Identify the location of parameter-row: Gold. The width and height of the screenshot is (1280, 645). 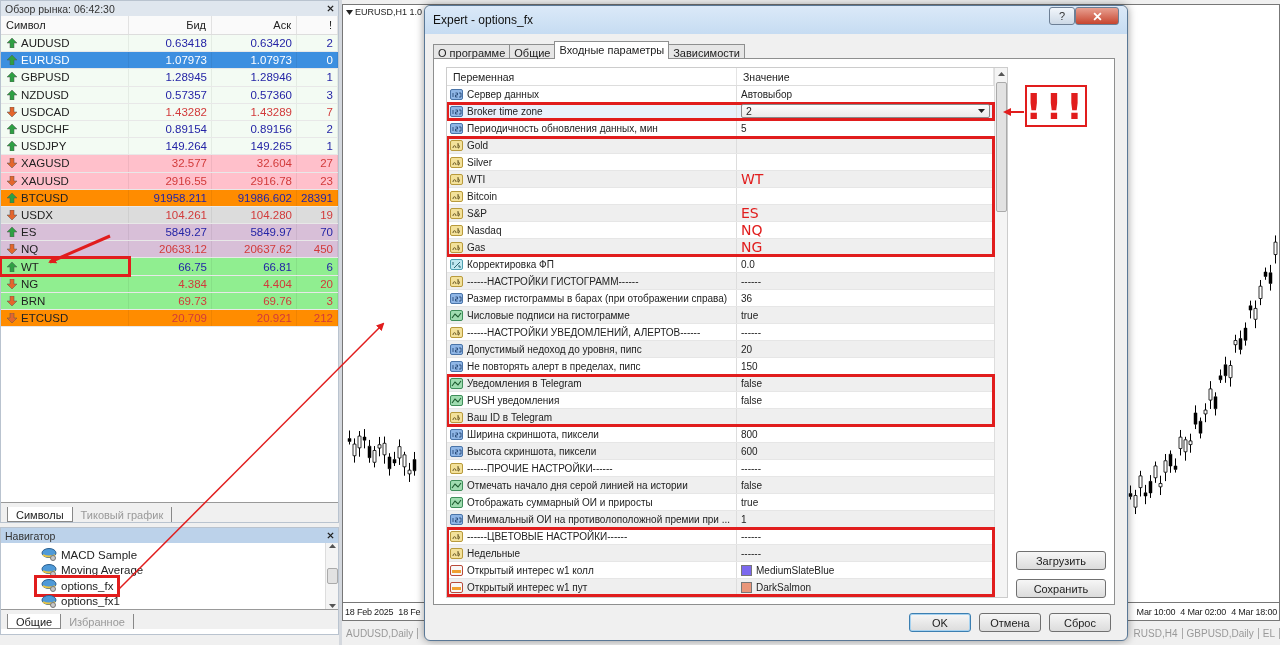
(720, 145).